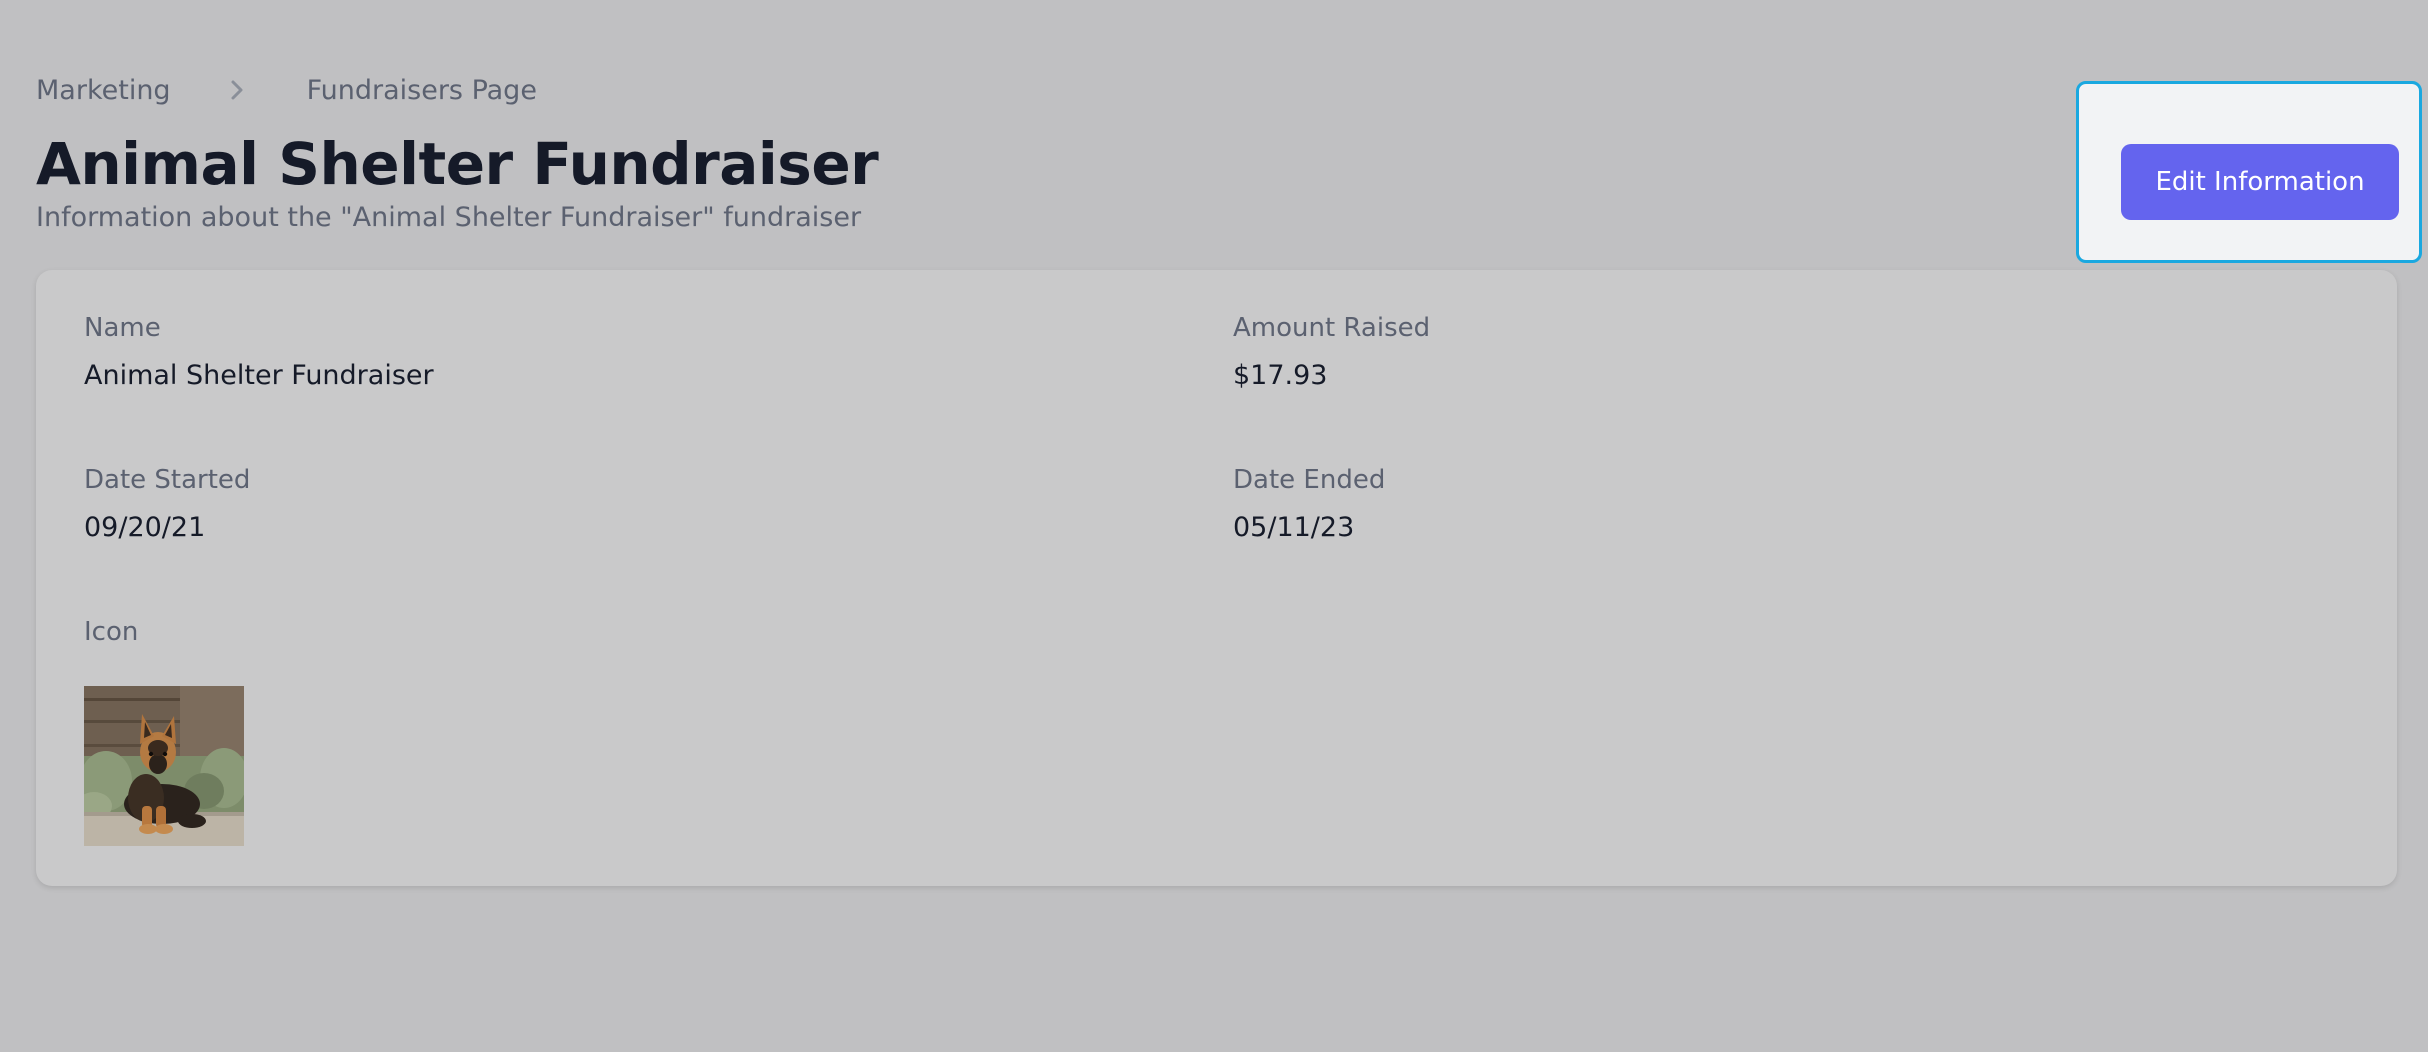  What do you see at coordinates (145, 527) in the screenshot?
I see `date-started-value: 09/20/21` at bounding box center [145, 527].